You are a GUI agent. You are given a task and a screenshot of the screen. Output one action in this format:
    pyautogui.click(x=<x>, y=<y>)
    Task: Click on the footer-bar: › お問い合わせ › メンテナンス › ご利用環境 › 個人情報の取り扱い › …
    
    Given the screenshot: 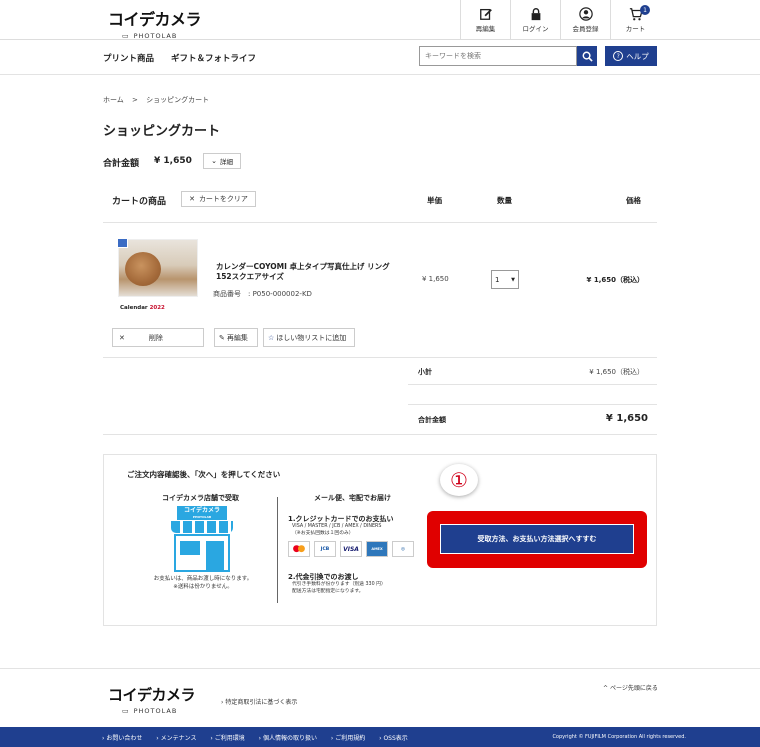 What is the action you would take?
    pyautogui.click(x=380, y=737)
    